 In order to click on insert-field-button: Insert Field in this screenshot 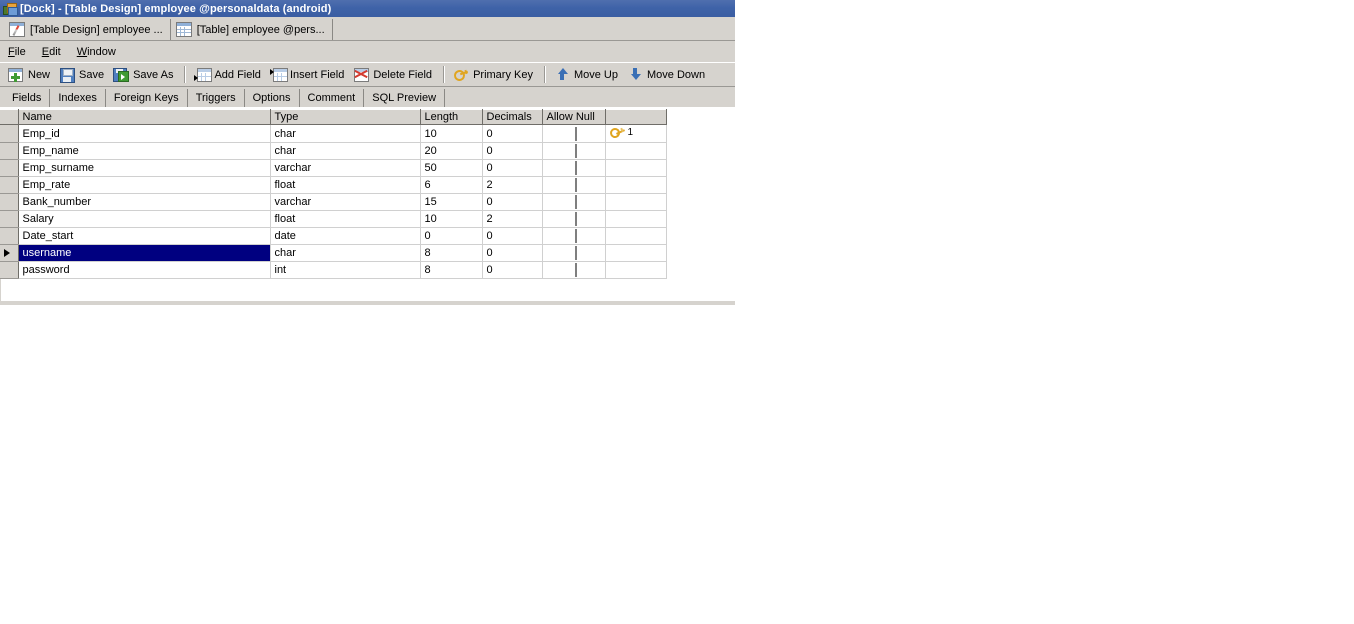, I will do `click(308, 74)`.